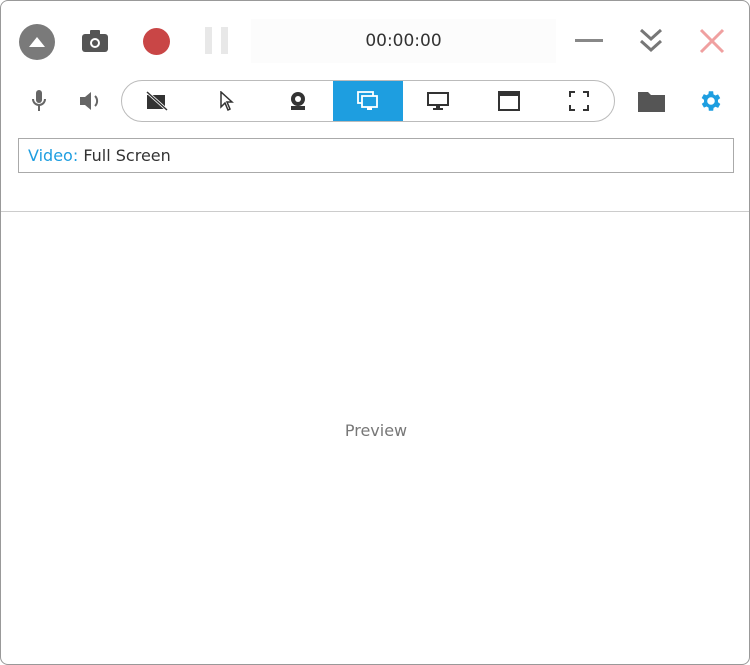  I want to click on timer: 00:00:00, so click(403, 41).